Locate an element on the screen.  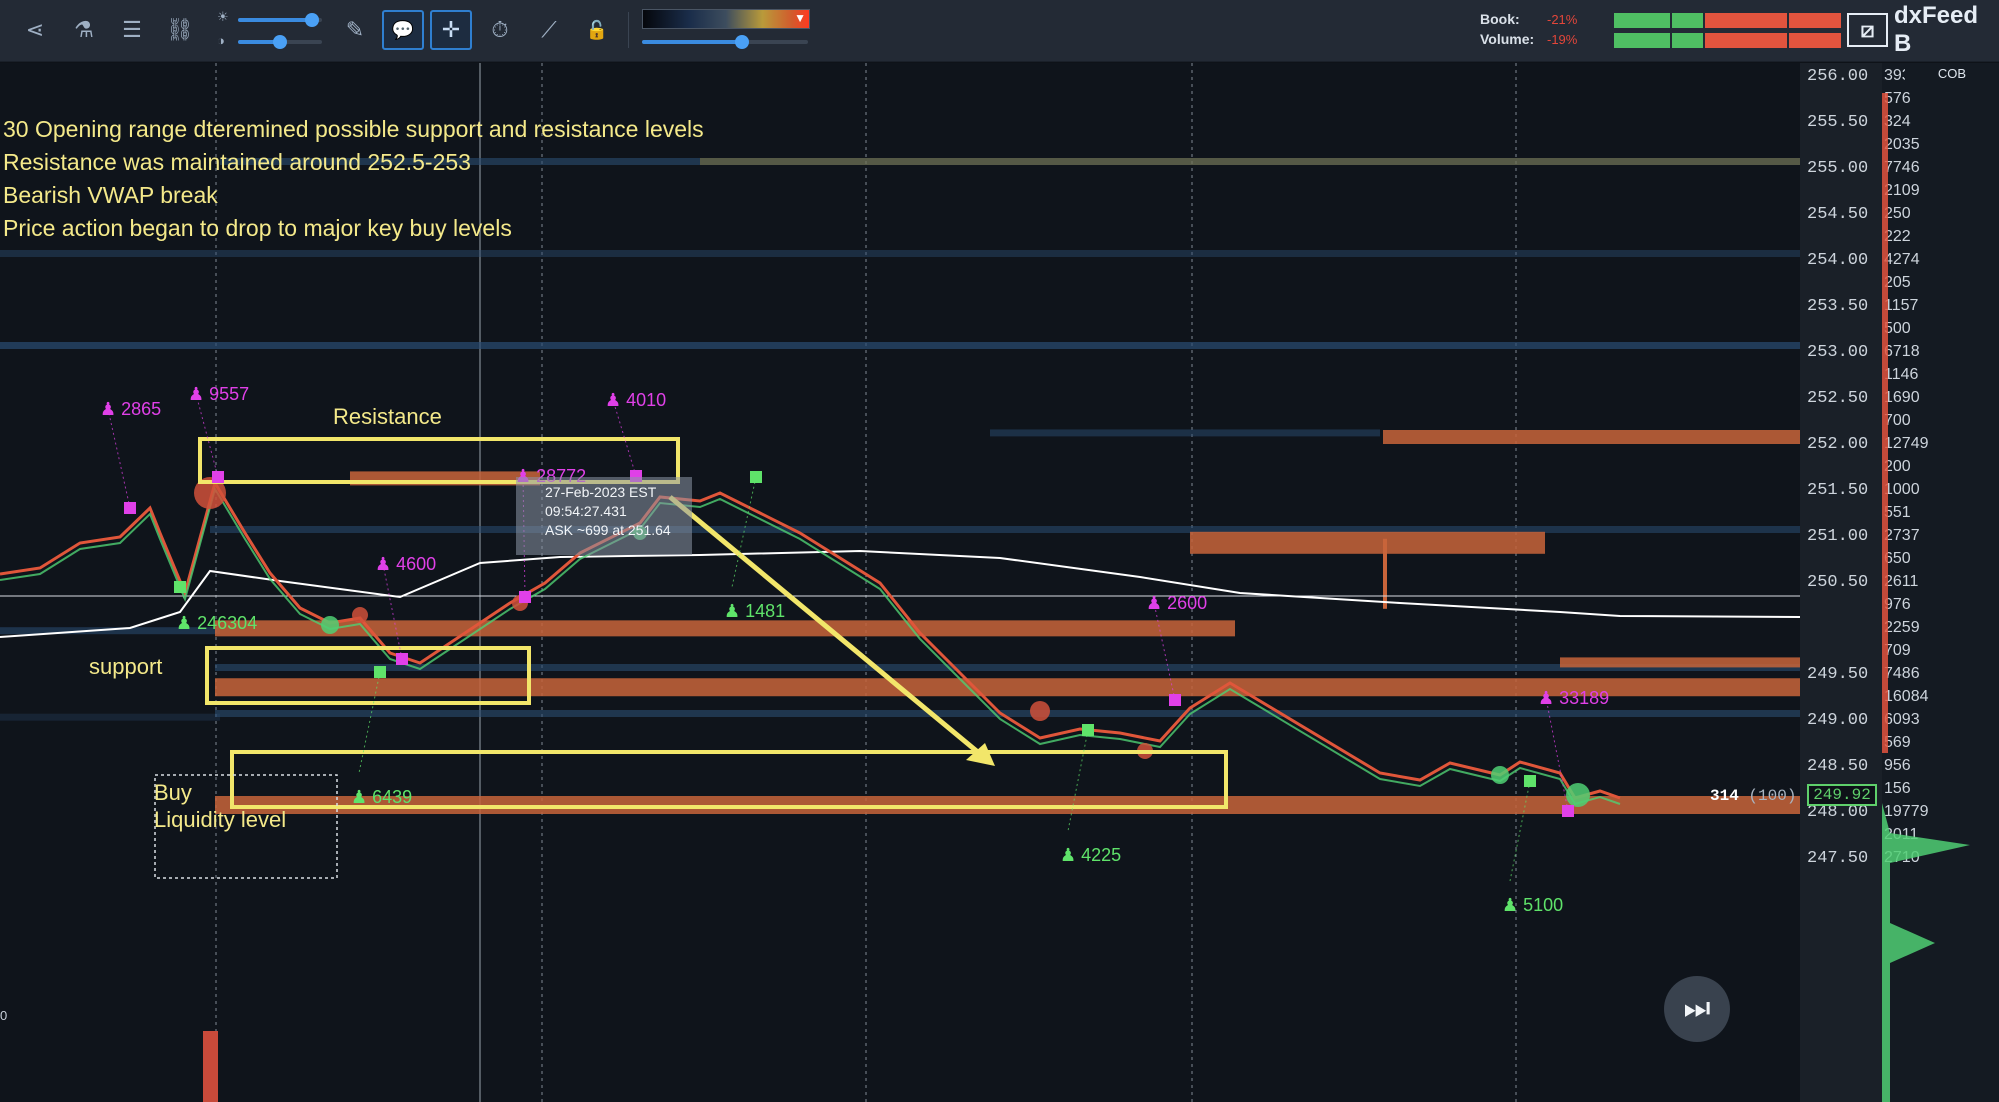
cob-size-label: 569 is located at coordinates (1897, 742).